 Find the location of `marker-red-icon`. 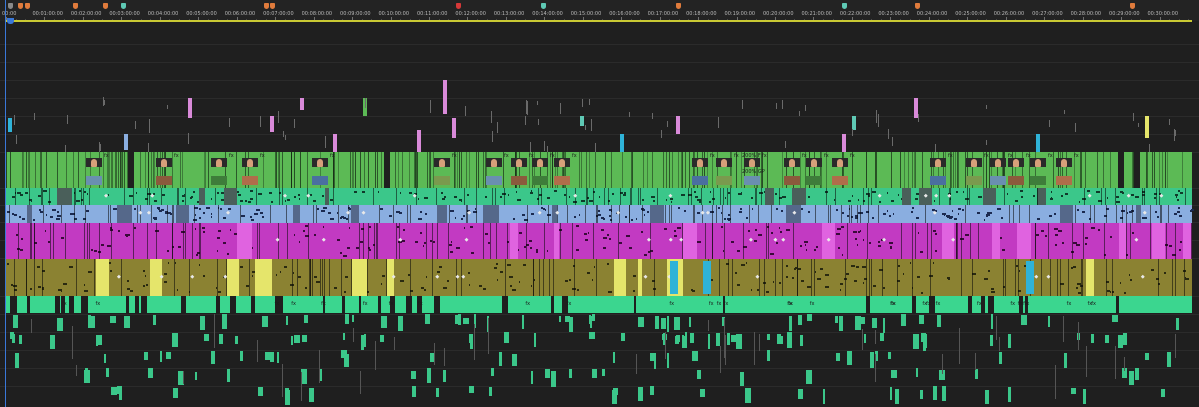

marker-red-icon is located at coordinates (458, 6).